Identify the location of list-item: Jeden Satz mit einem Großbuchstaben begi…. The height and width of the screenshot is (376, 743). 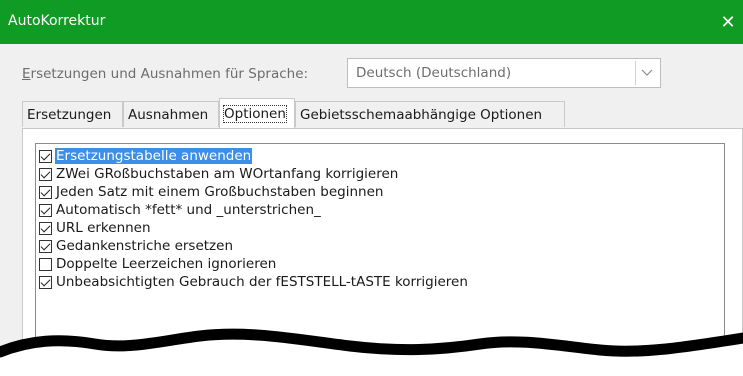
(211, 192).